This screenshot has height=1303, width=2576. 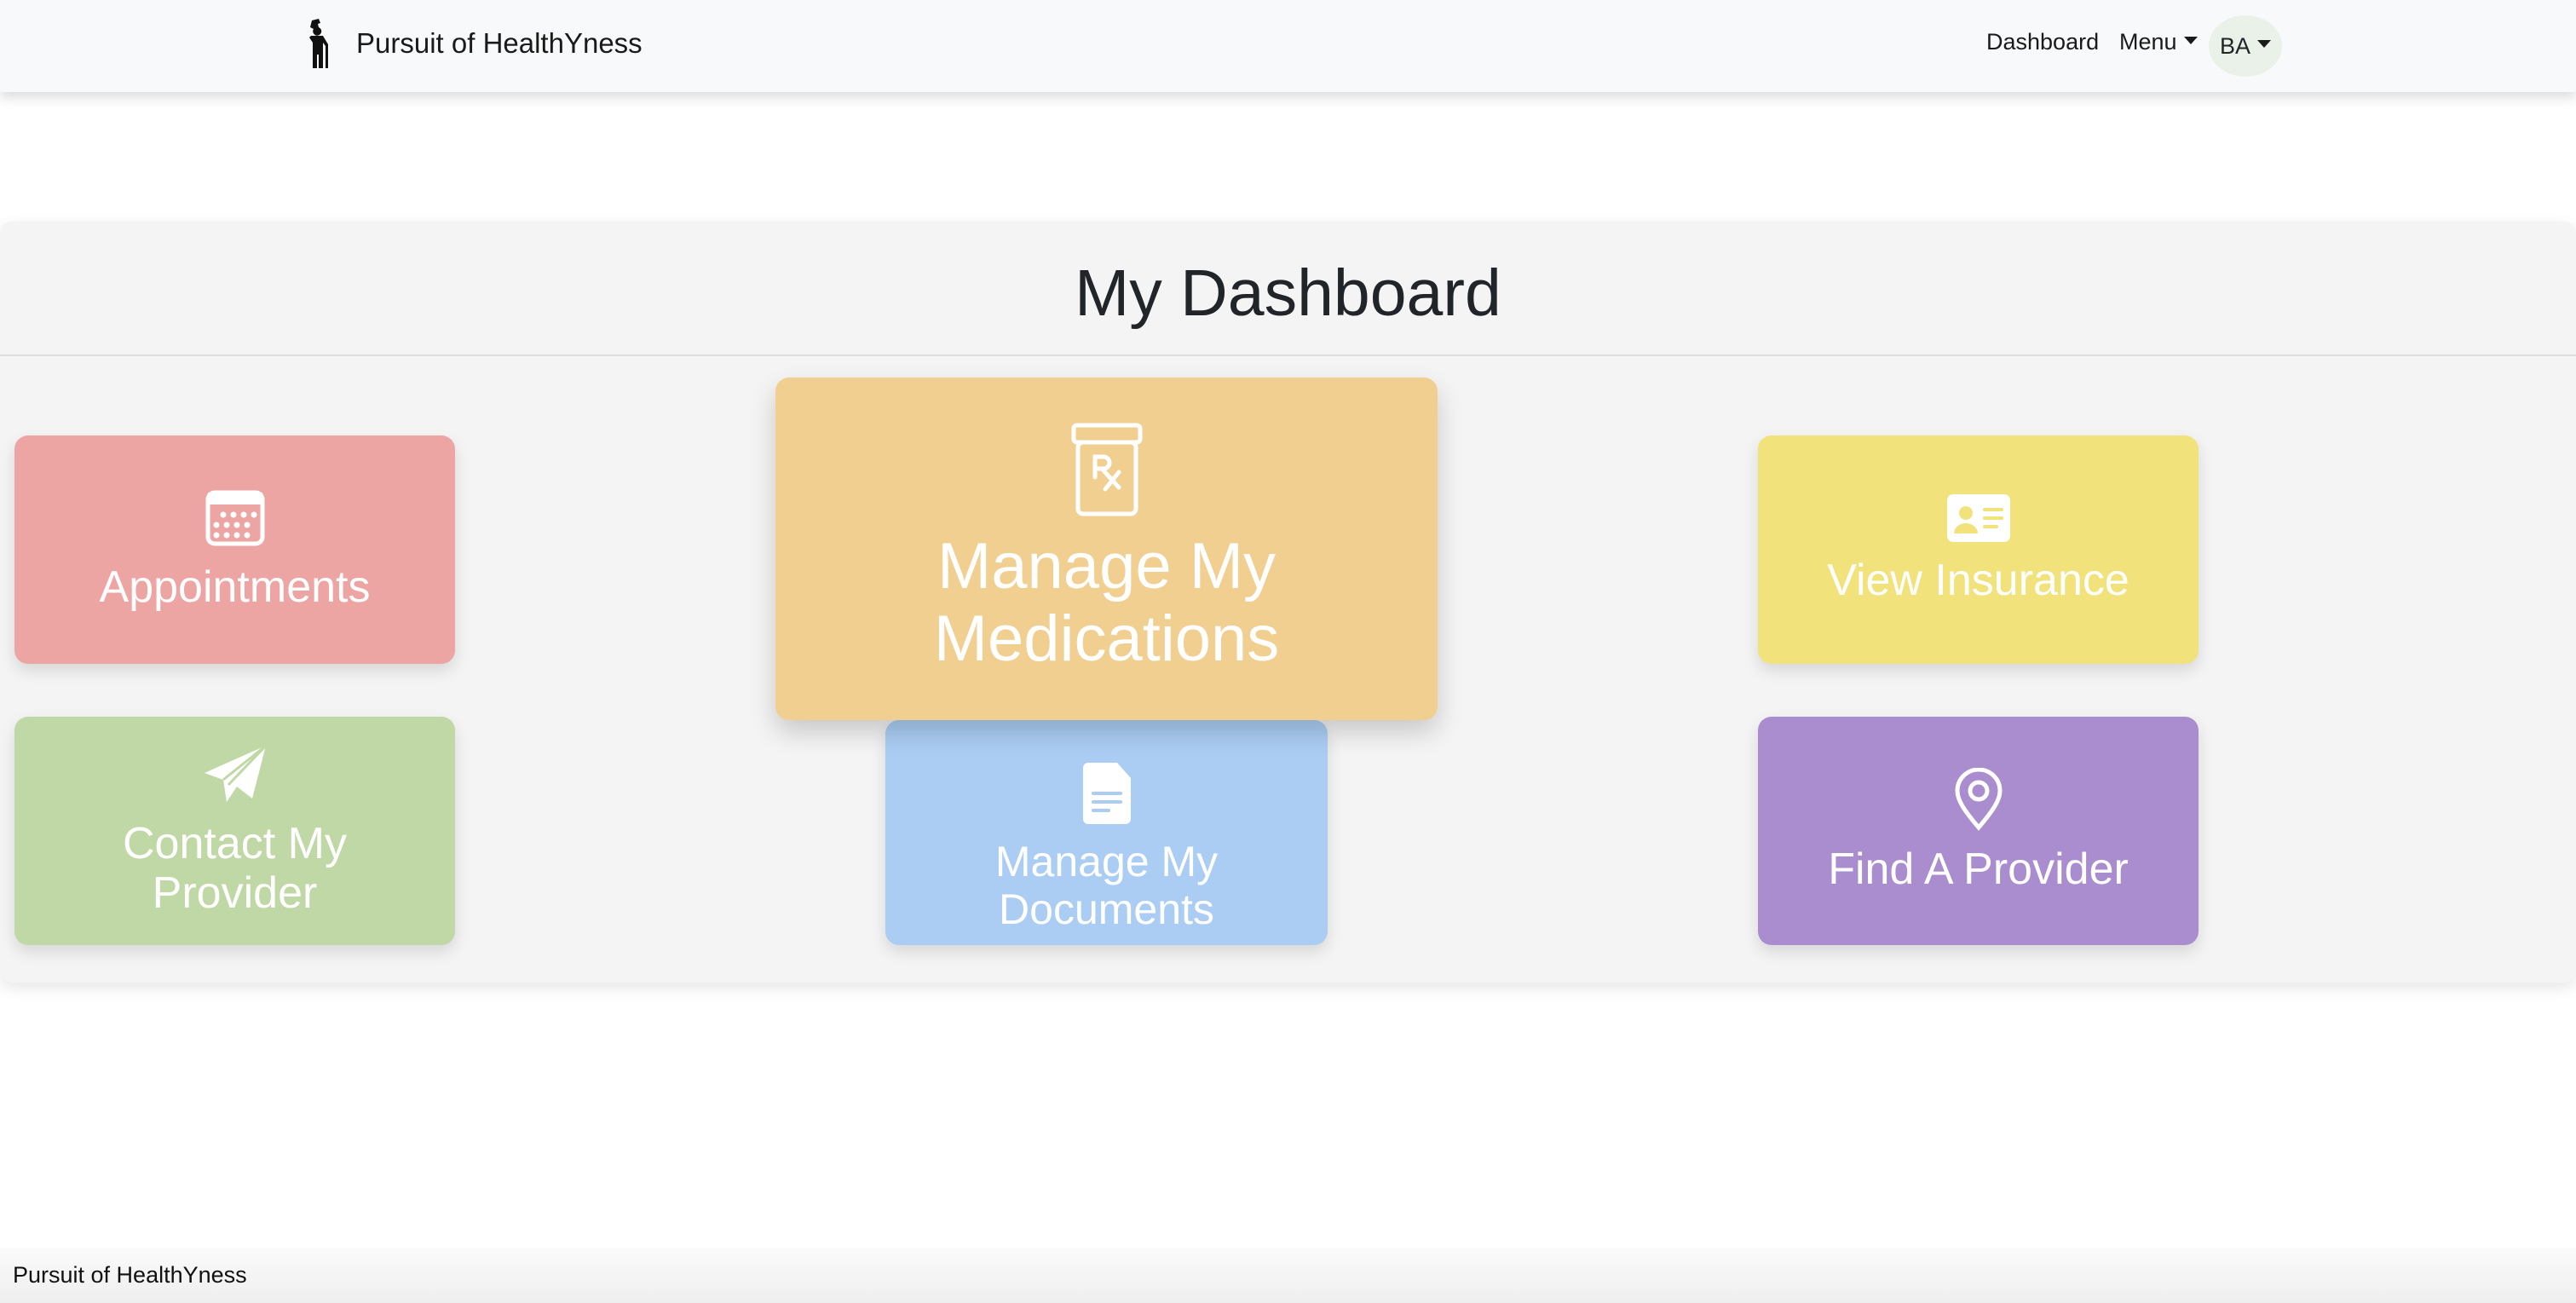 What do you see at coordinates (499, 43) in the screenshot?
I see `brand-name: Pursuit of HealthYness` at bounding box center [499, 43].